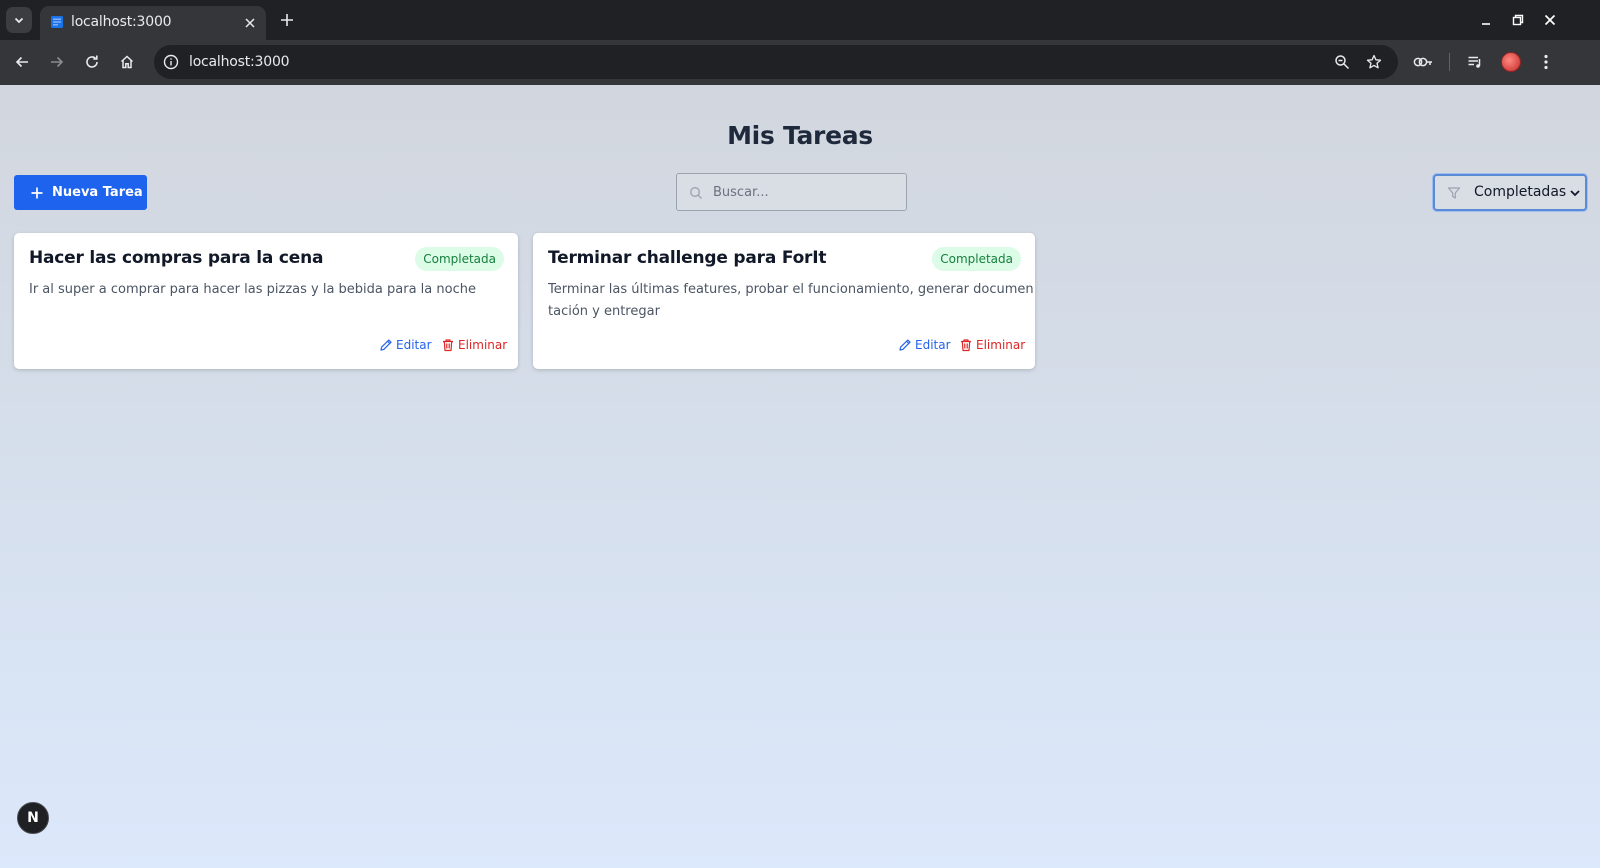 This screenshot has width=1600, height=868. What do you see at coordinates (1449, 62) in the screenshot?
I see `toolbar-divider` at bounding box center [1449, 62].